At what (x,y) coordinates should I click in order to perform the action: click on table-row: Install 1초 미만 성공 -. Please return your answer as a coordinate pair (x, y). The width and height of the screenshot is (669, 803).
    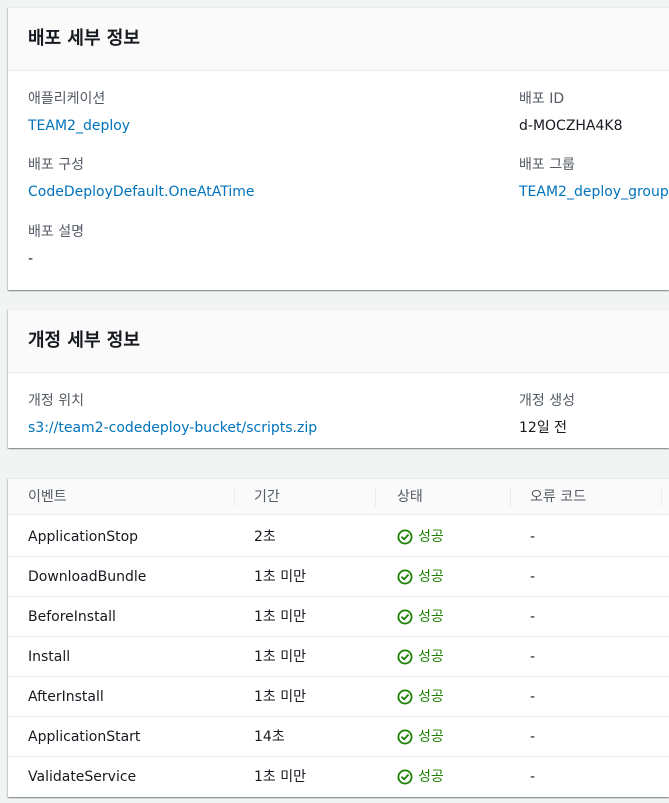
    Looking at the image, I should click on (338, 657).